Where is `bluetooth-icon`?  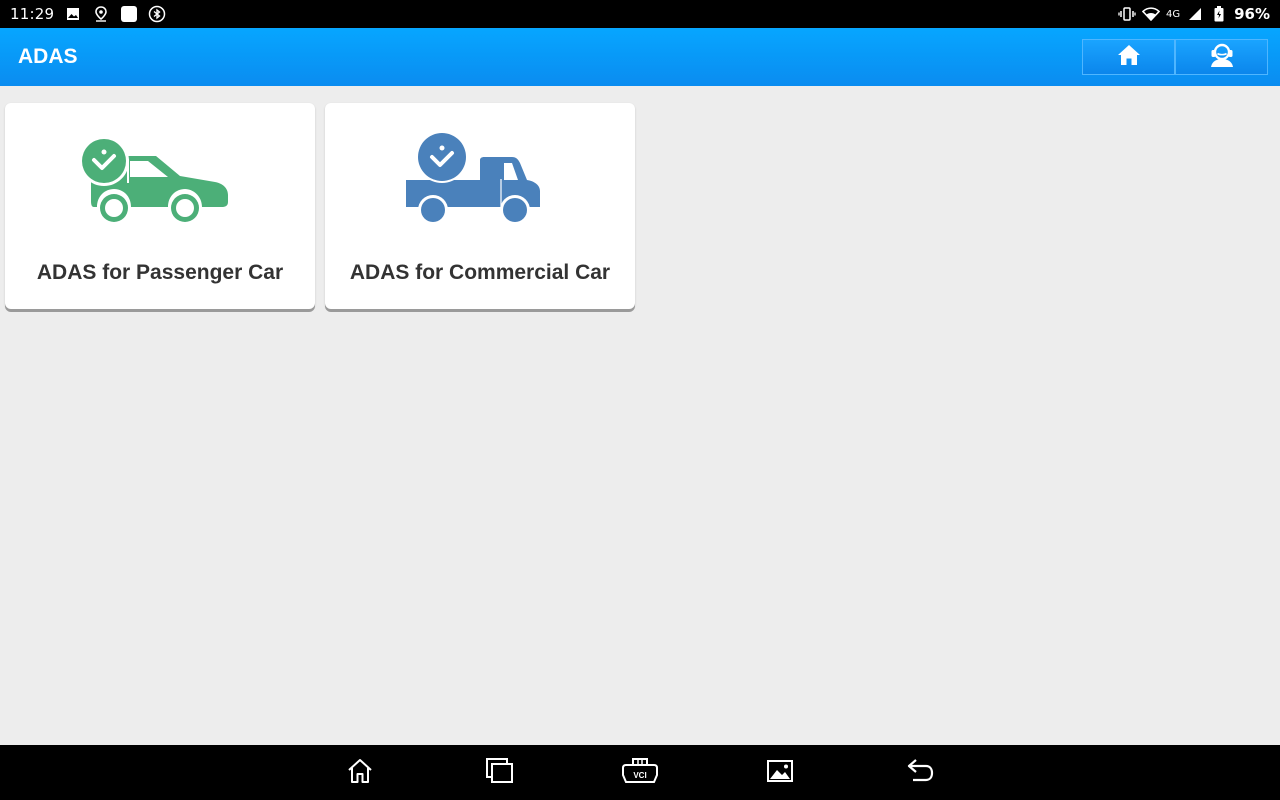 bluetooth-icon is located at coordinates (157, 14).